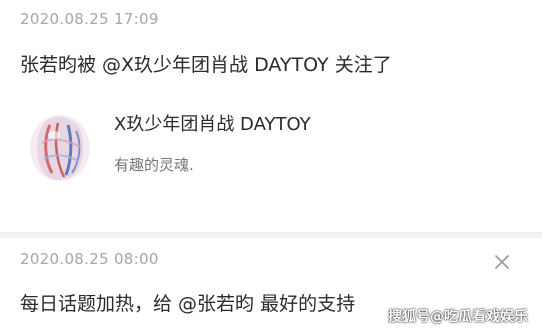 Image resolution: width=542 pixels, height=332 pixels. I want to click on profile-bio: 有趣的灵魂., so click(154, 165).